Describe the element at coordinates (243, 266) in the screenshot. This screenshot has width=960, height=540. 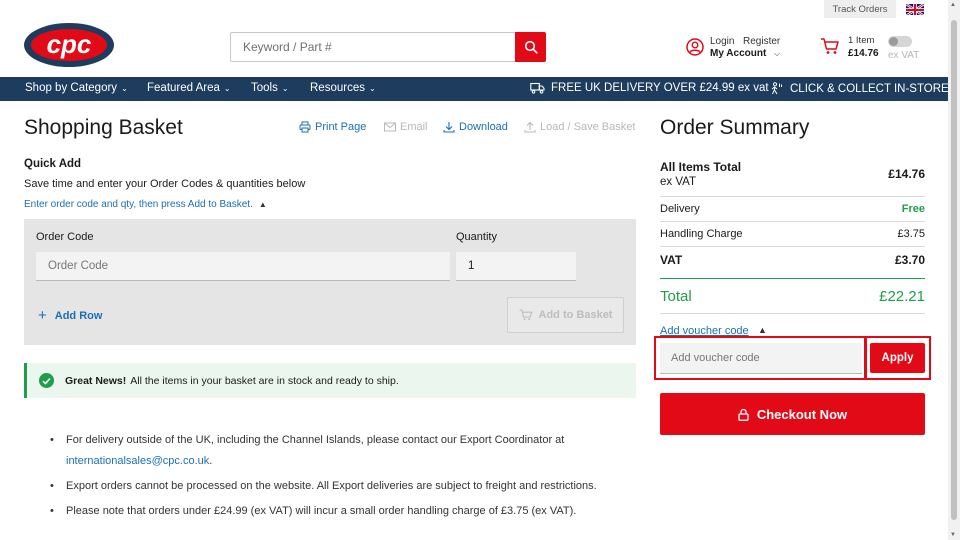
I see `order-code-input` at that location.